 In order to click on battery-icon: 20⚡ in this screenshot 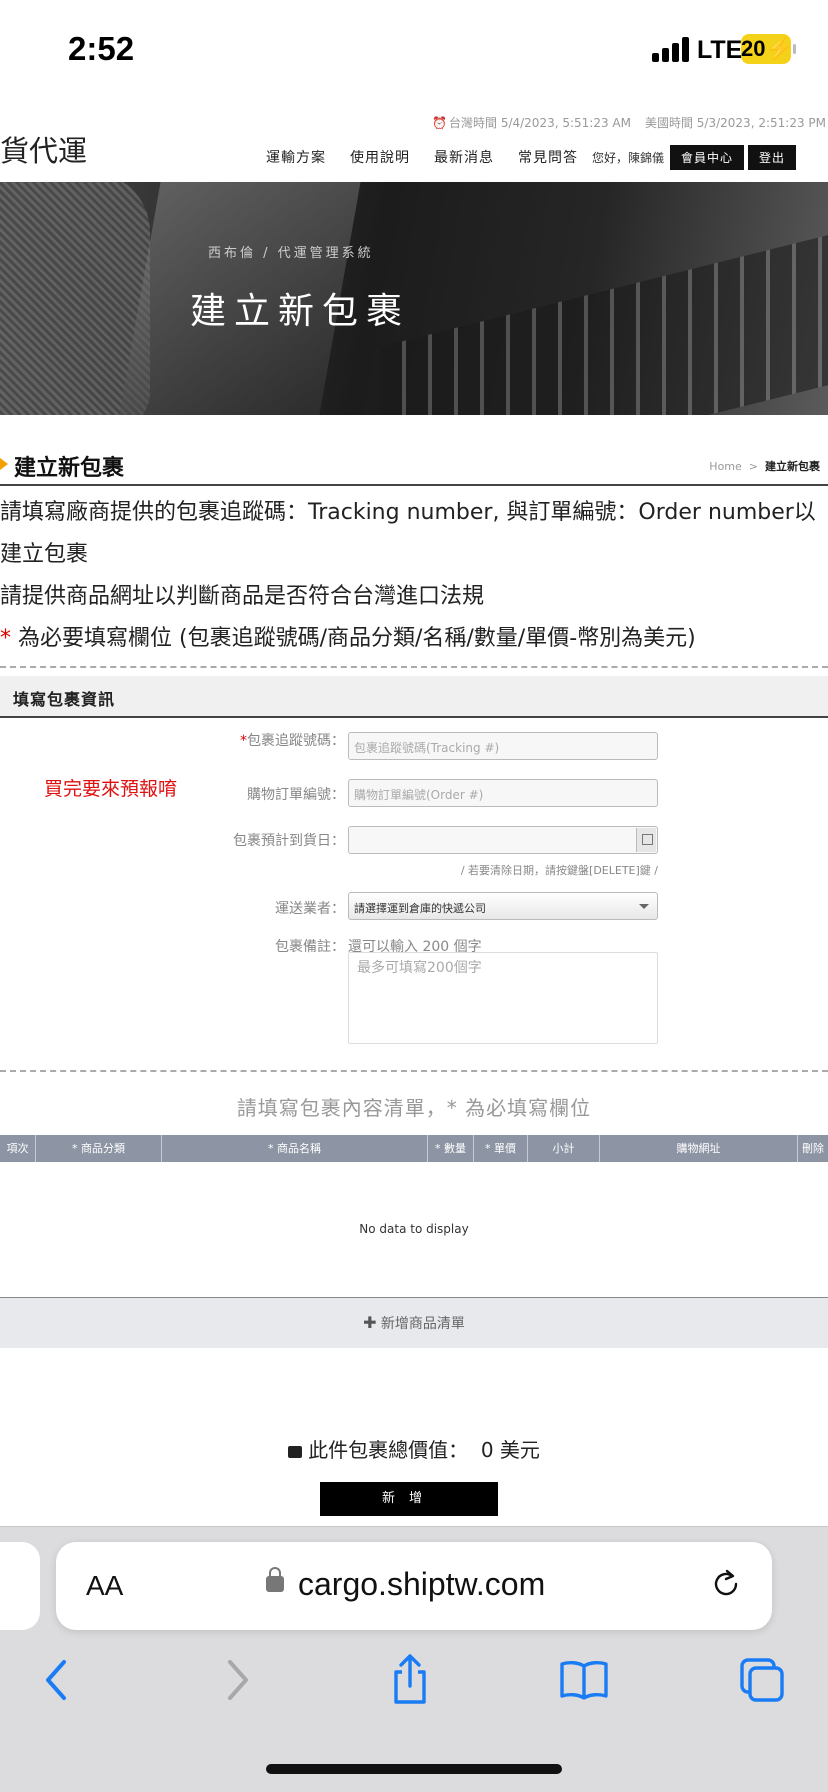, I will do `click(767, 49)`.